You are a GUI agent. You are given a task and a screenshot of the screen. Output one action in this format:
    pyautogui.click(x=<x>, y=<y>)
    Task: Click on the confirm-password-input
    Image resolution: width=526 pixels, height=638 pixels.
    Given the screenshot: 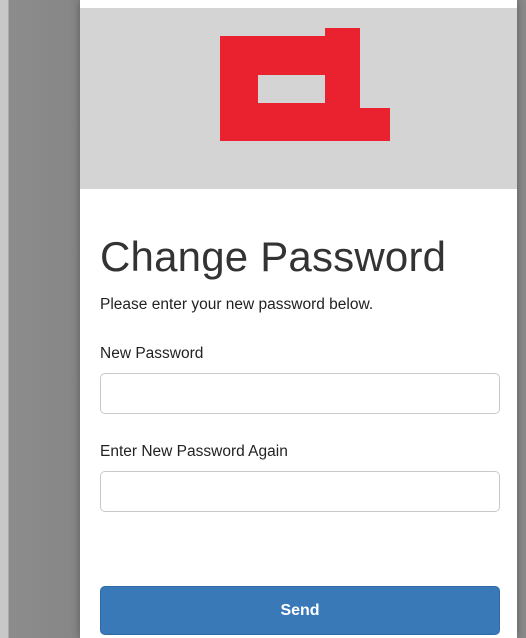 What is the action you would take?
    pyautogui.click(x=300, y=491)
    